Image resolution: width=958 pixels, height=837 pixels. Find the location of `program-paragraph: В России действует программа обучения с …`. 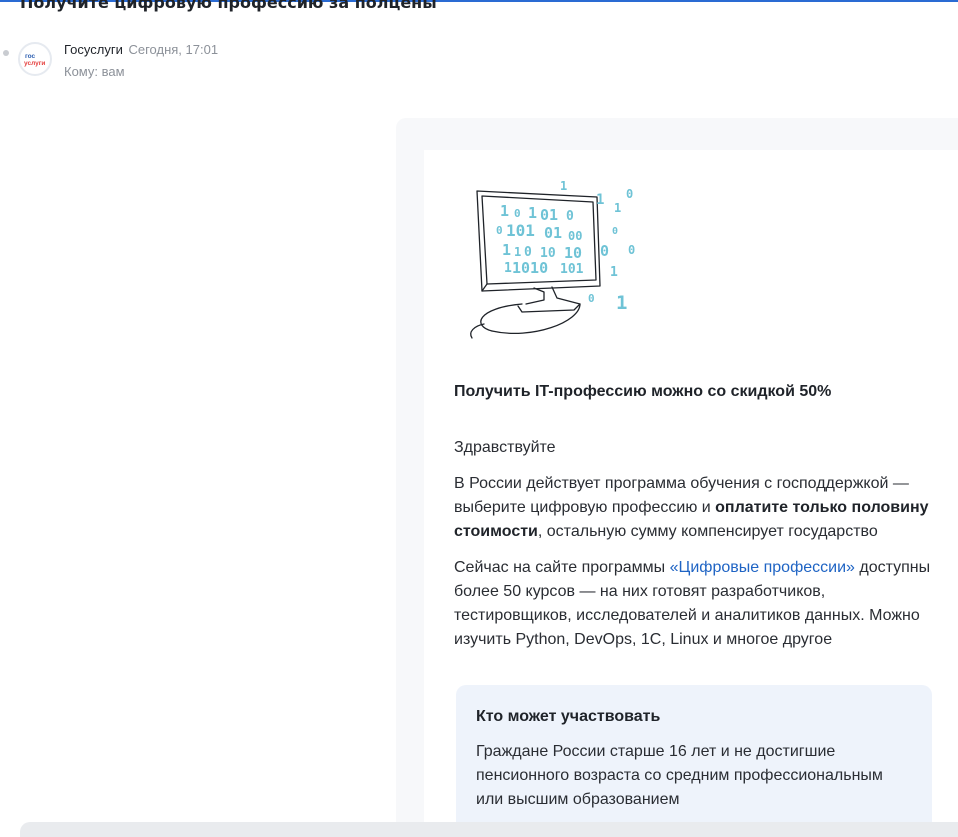

program-paragraph: В России действует программа обучения с … is located at coordinates (697, 508).